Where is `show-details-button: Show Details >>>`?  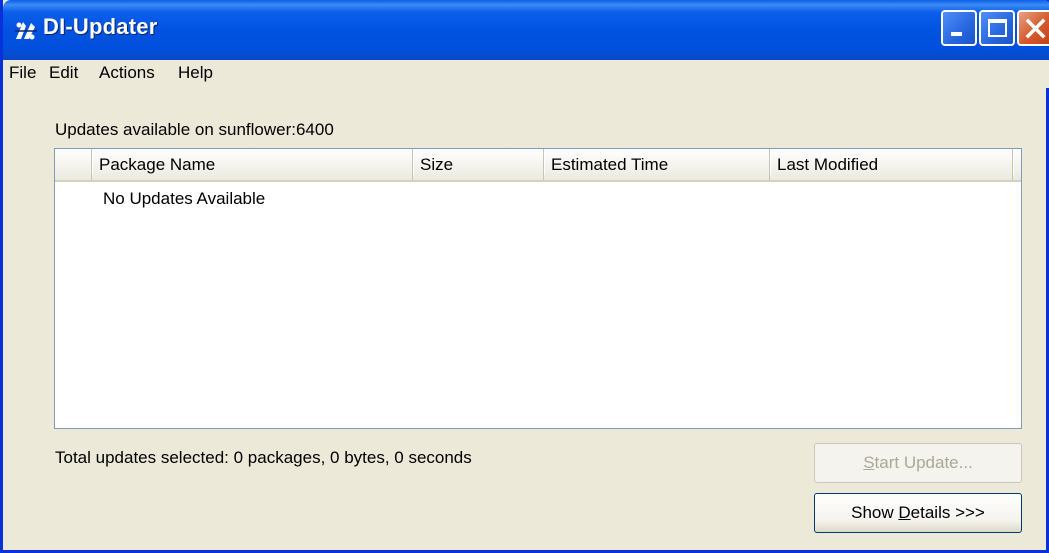
show-details-button: Show Details >>> is located at coordinates (918, 513).